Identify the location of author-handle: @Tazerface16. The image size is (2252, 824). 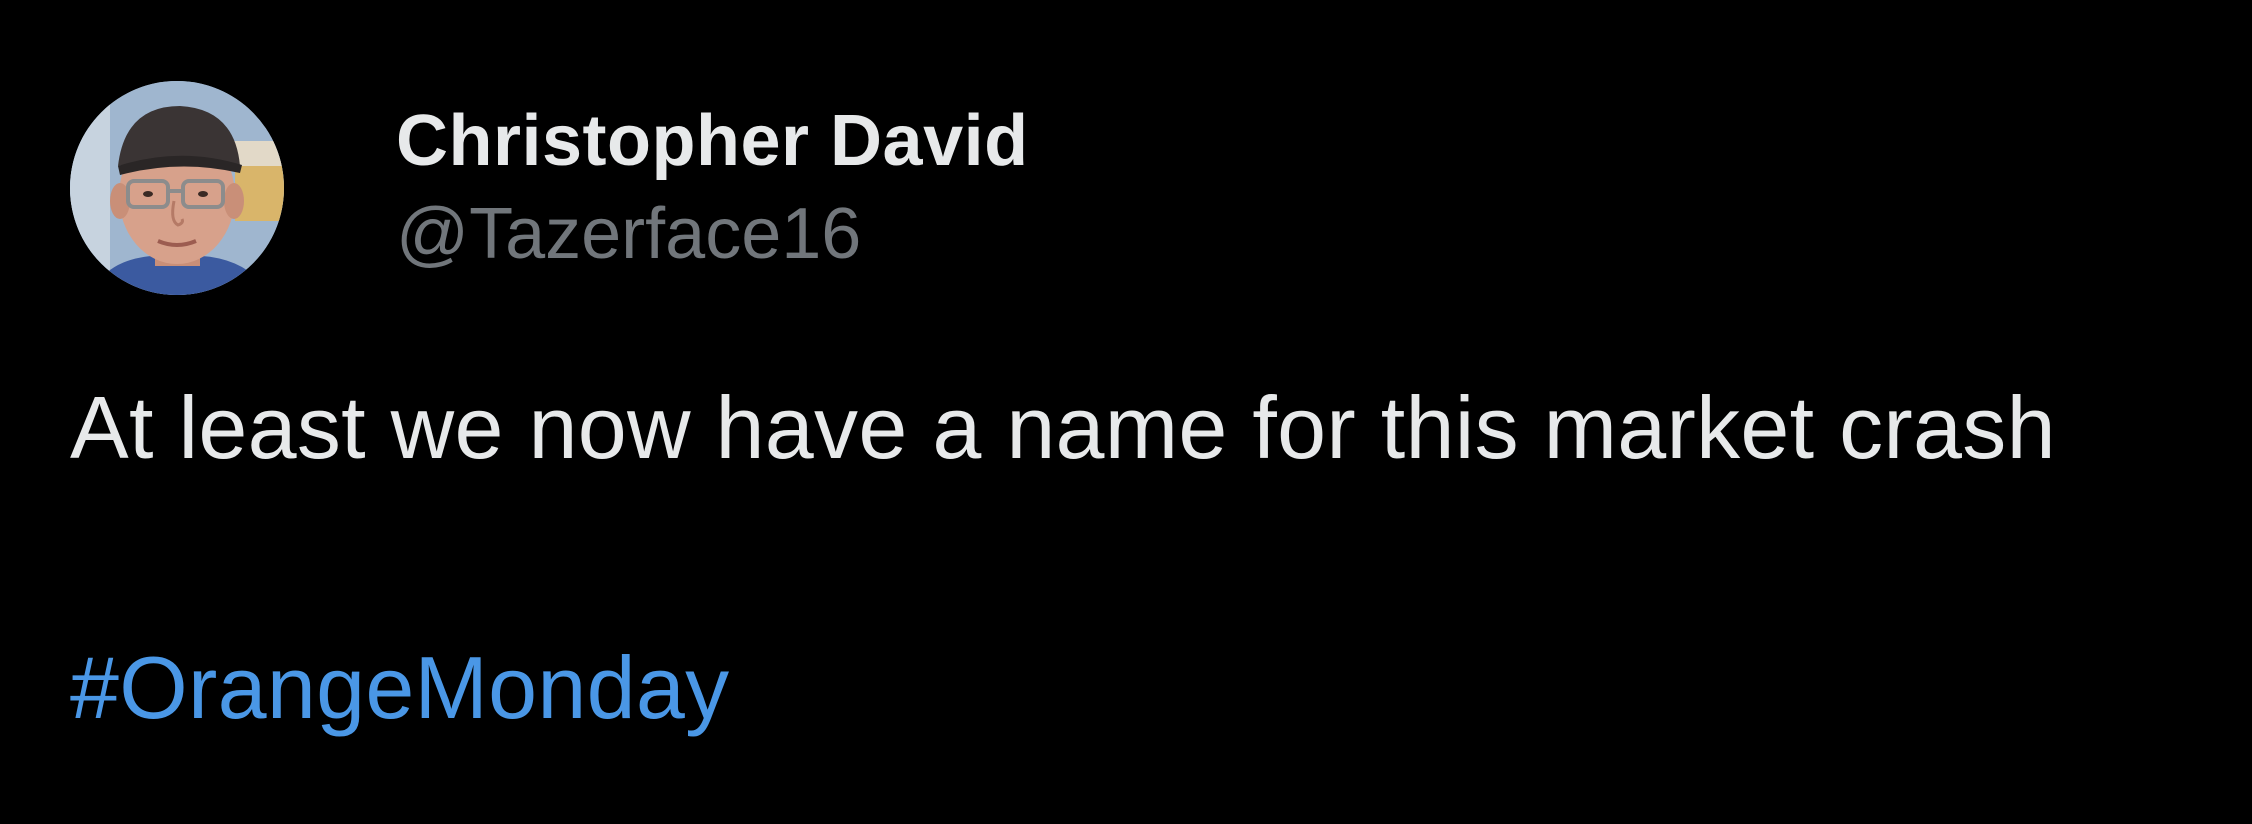
(712, 234).